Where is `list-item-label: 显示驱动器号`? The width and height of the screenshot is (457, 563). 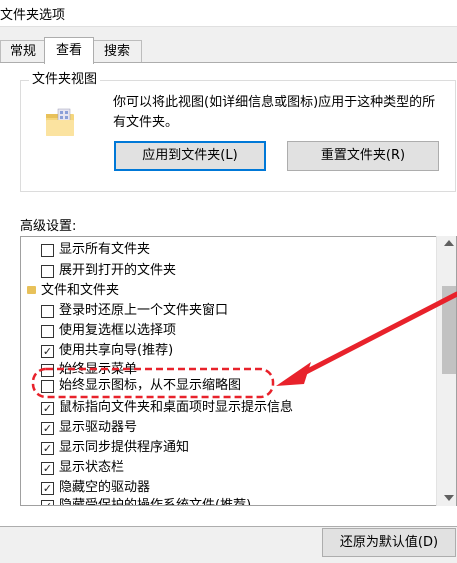
list-item-label: 显示驱动器号 is located at coordinates (98, 427).